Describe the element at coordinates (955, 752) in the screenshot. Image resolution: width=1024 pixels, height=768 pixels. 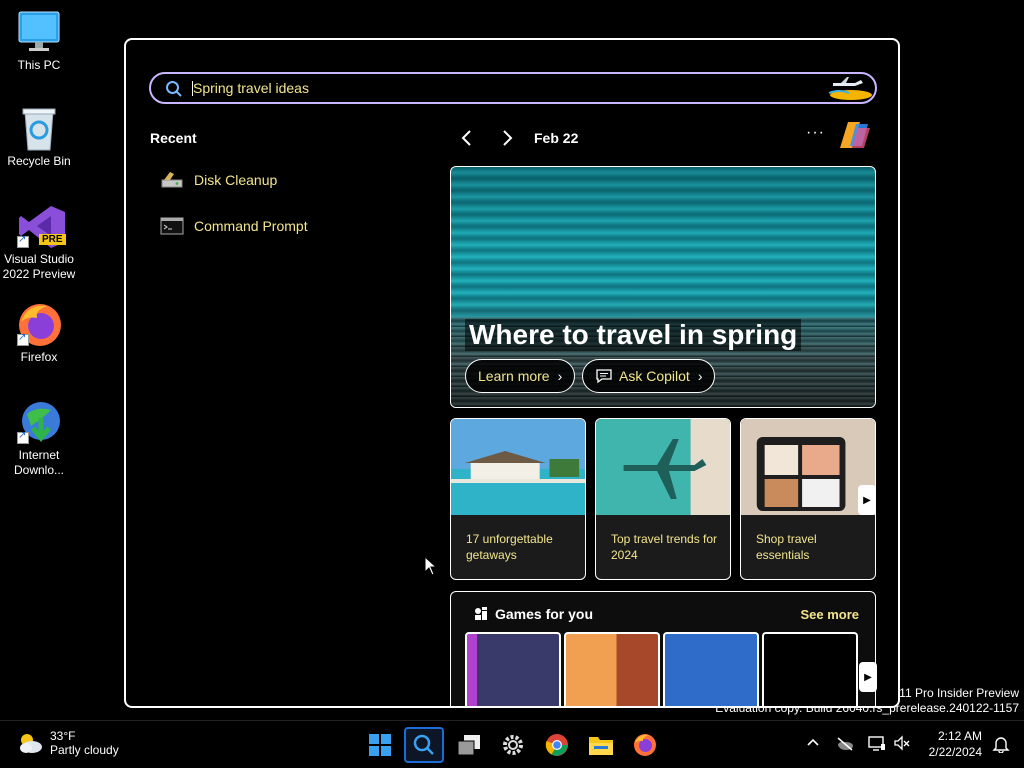
I see `clock-date: 2/22/2024` at that location.